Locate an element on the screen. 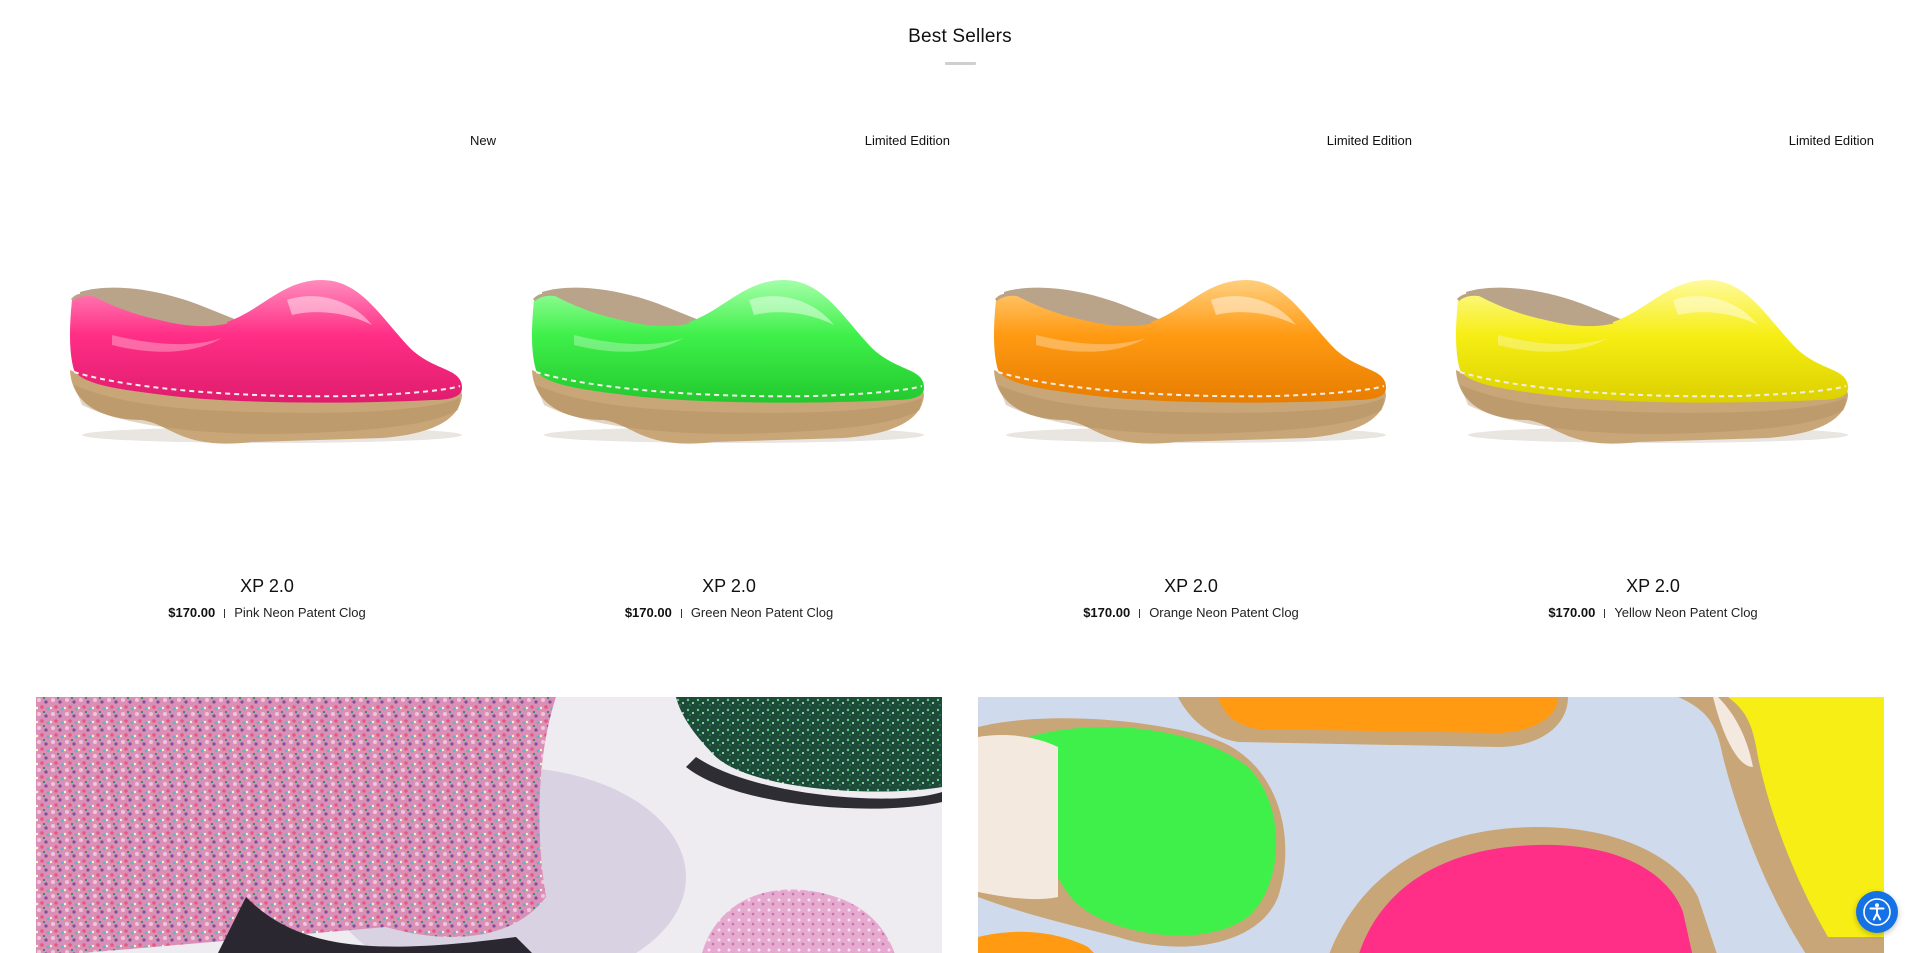 The height and width of the screenshot is (953, 1920). product-meta: $170.00 Yellow Neon Patent Clog is located at coordinates (1653, 612).